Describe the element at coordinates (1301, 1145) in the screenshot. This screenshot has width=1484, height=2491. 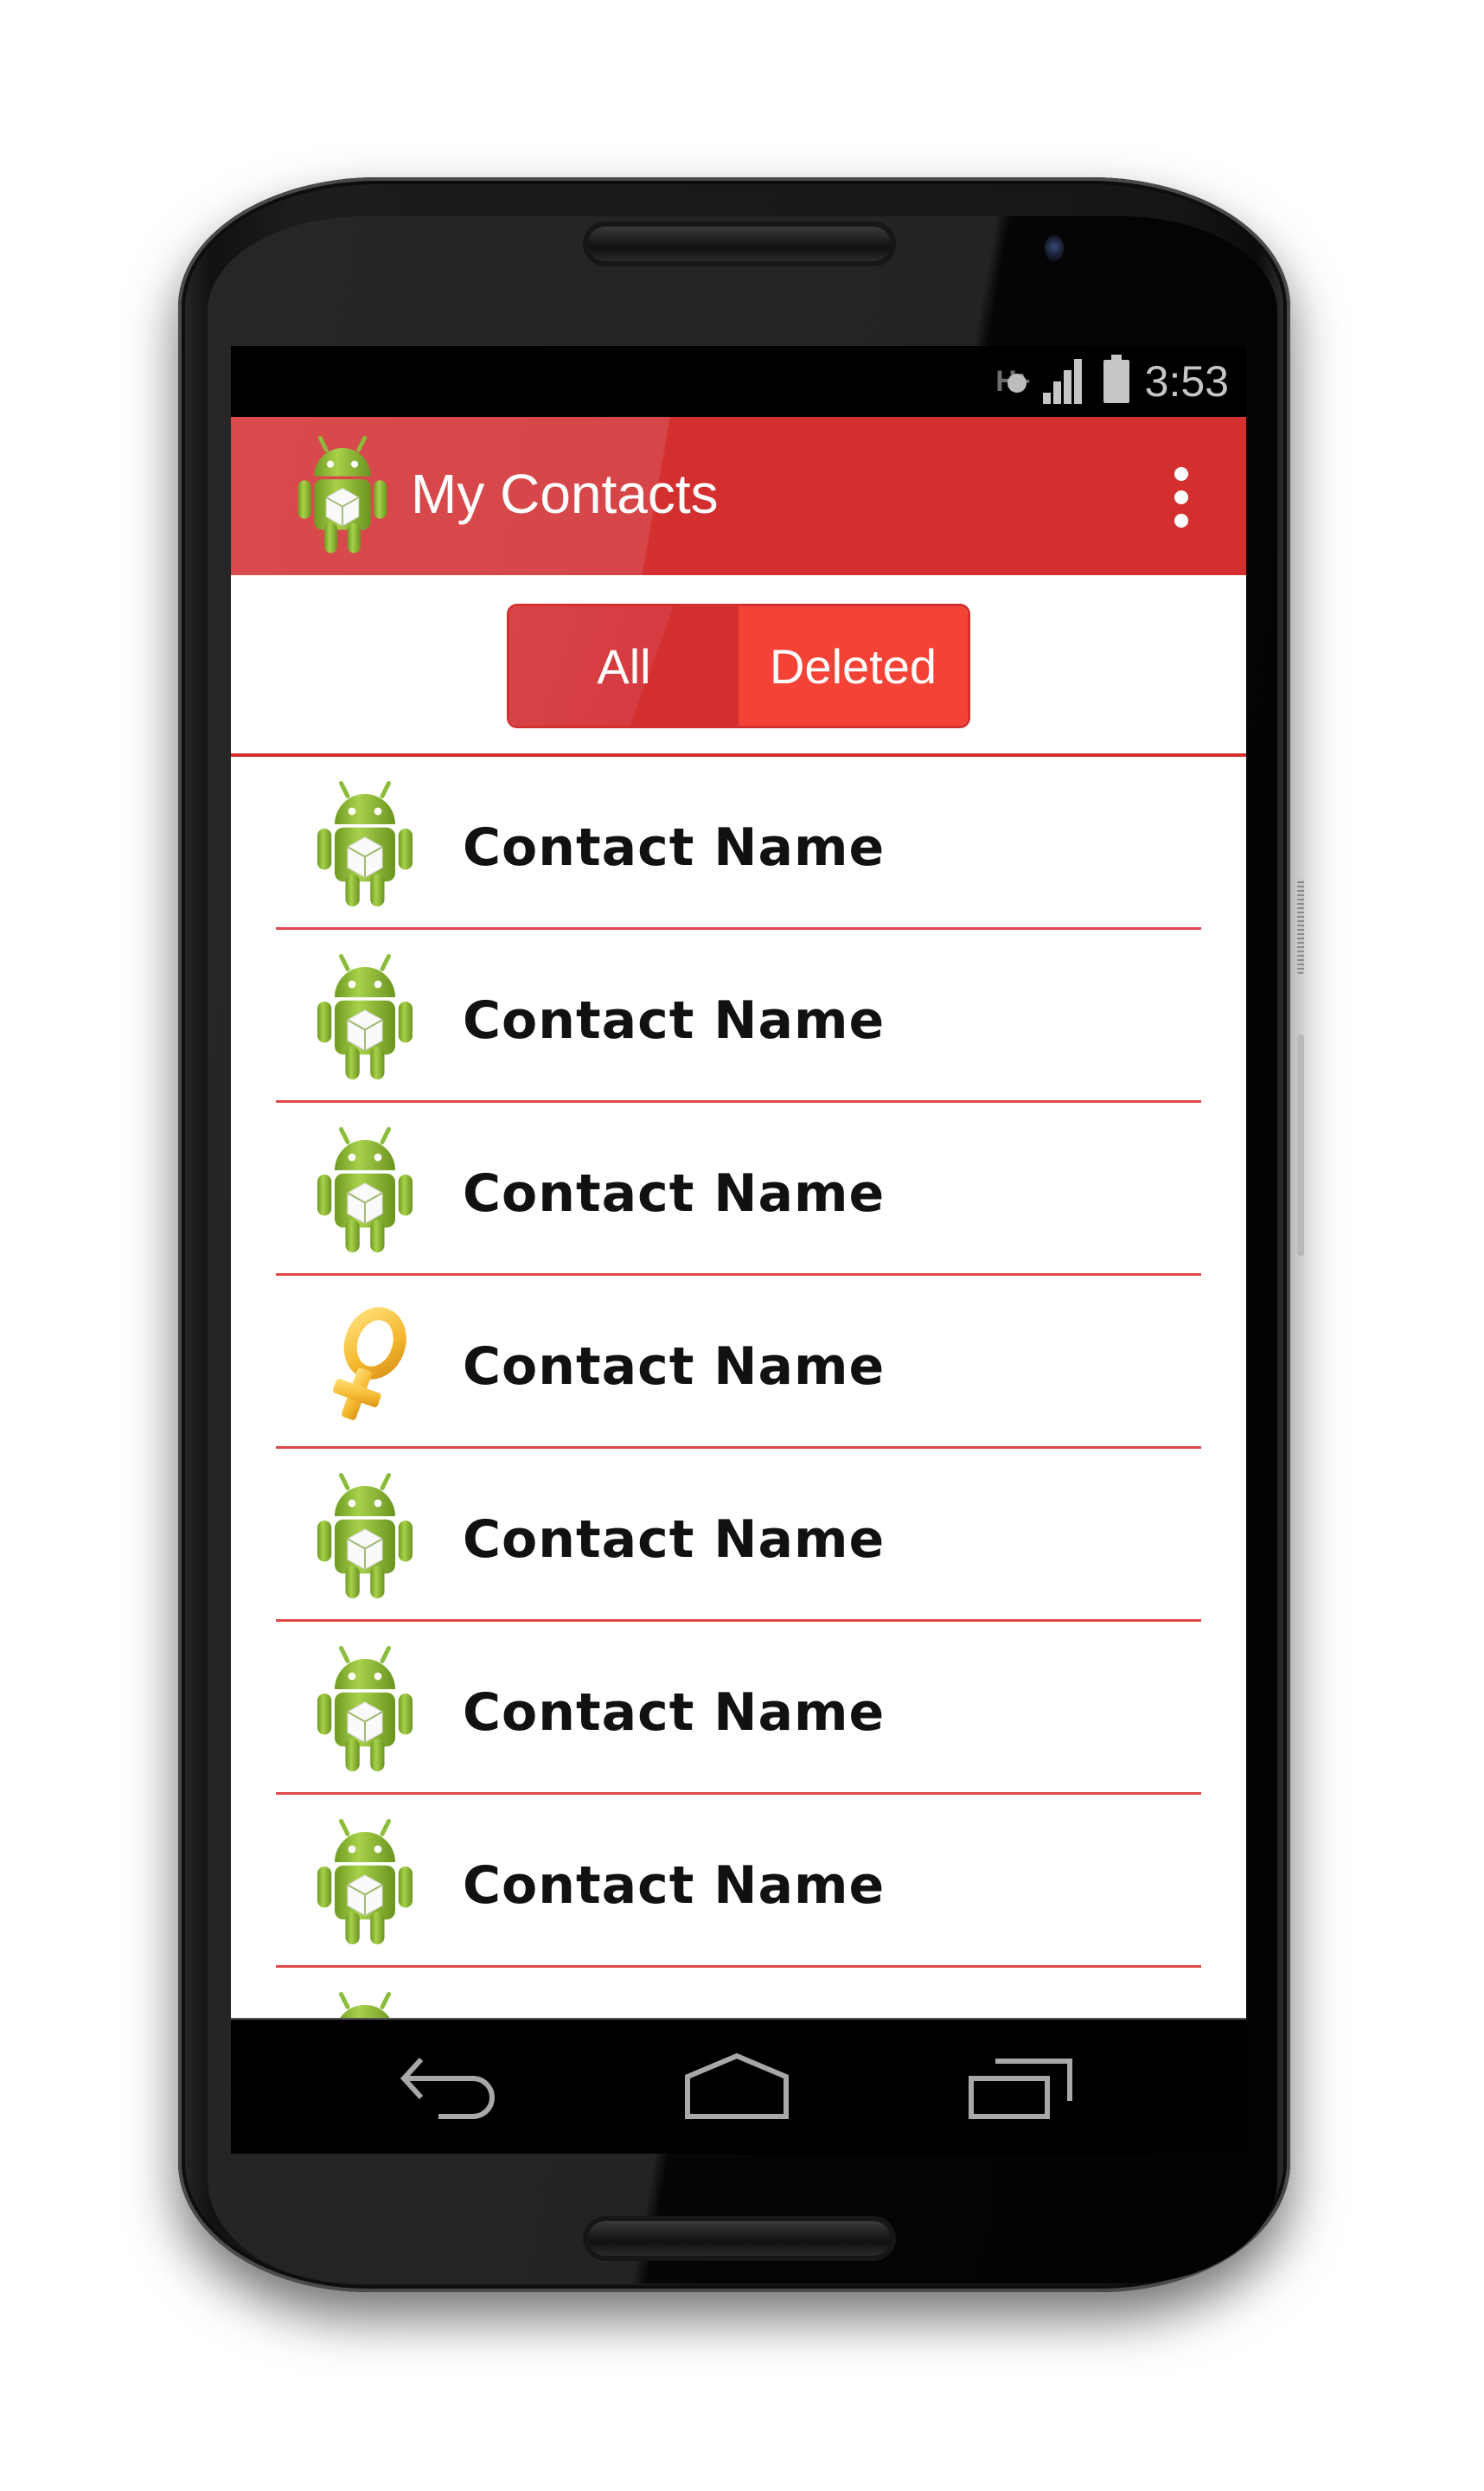
I see `power-button` at that location.